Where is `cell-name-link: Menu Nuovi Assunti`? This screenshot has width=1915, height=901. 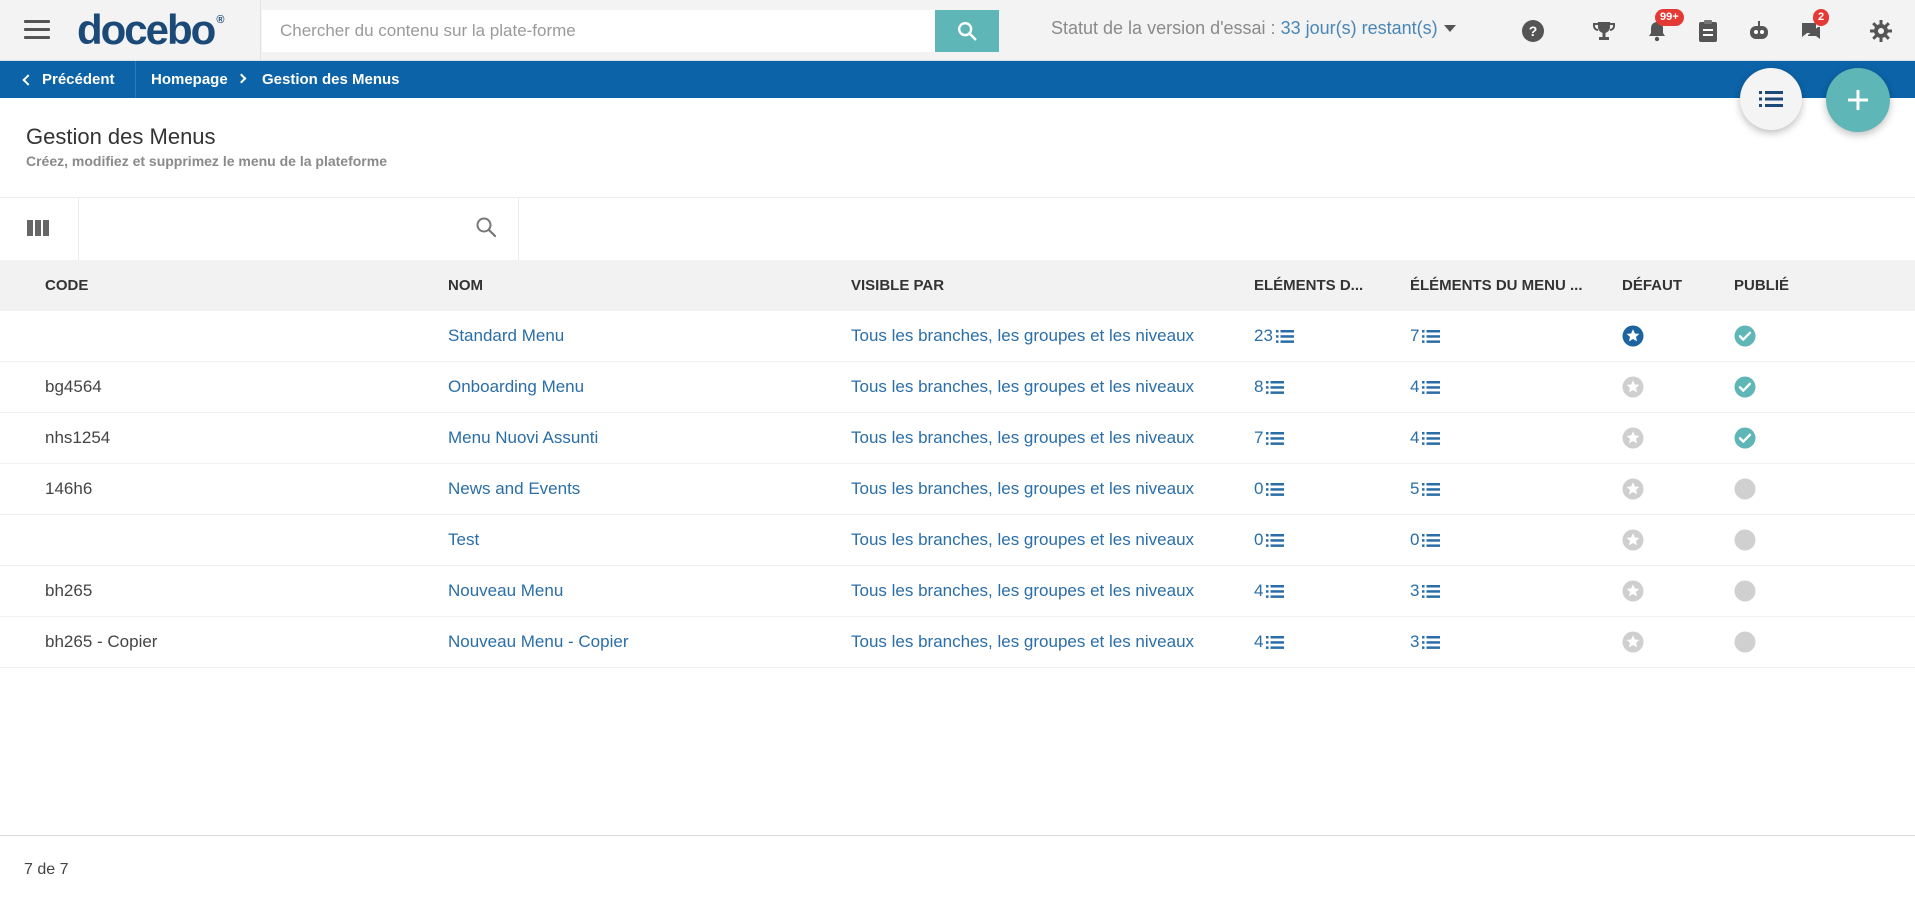
cell-name-link: Menu Nuovi Assunti is located at coordinates (523, 438).